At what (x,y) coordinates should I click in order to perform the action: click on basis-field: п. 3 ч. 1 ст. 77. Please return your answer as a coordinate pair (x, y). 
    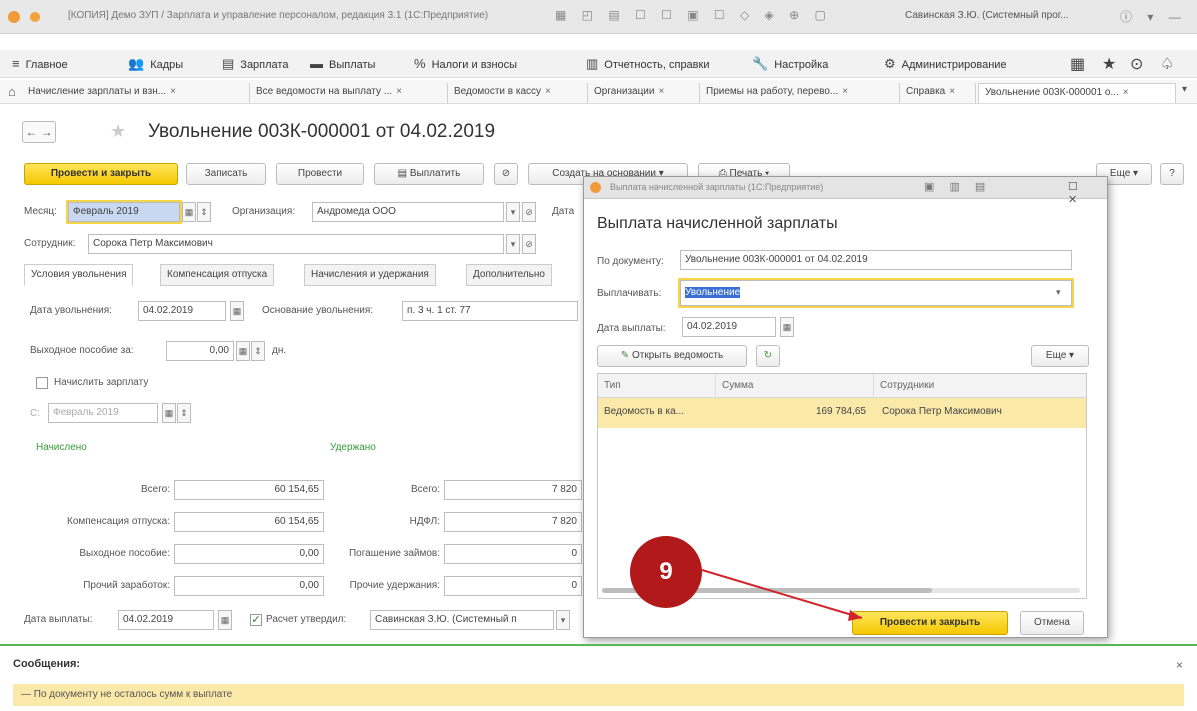
    Looking at the image, I should click on (490, 311).